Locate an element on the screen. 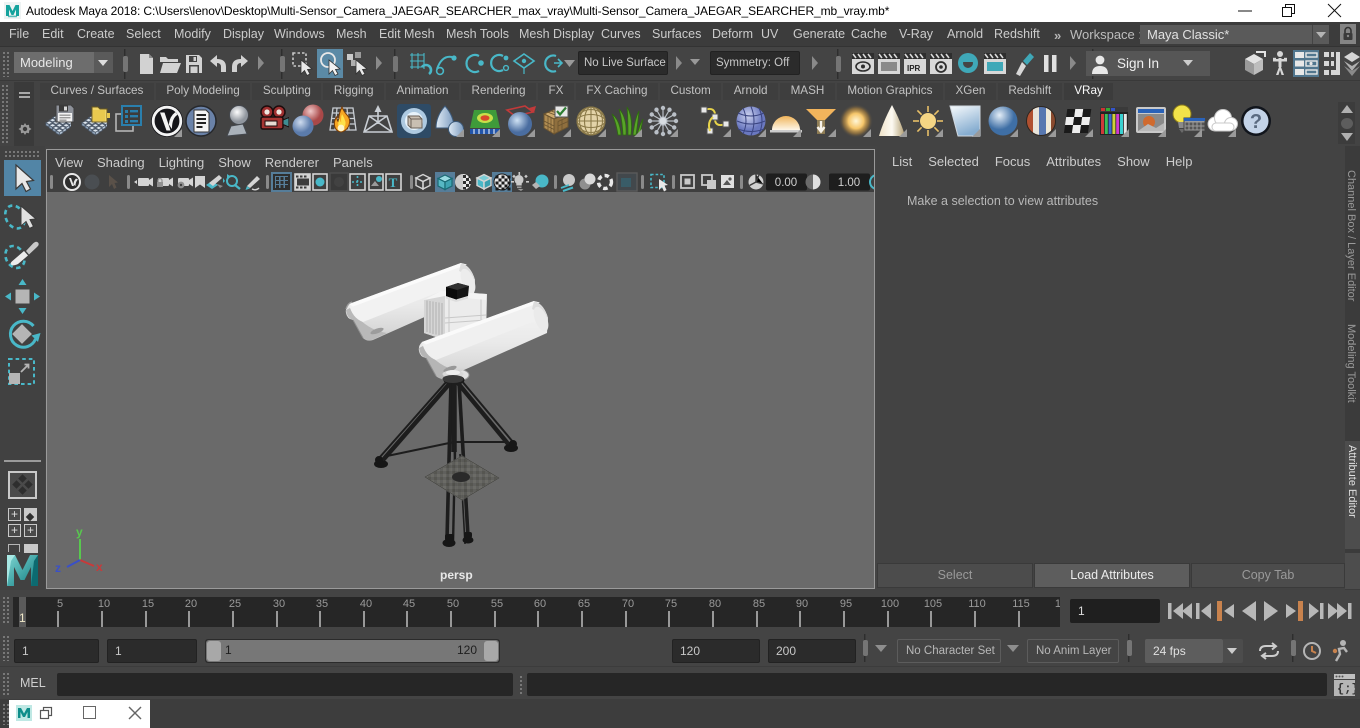 This screenshot has height=728, width=1360. svg-text: z is located at coordinates (58, 568).